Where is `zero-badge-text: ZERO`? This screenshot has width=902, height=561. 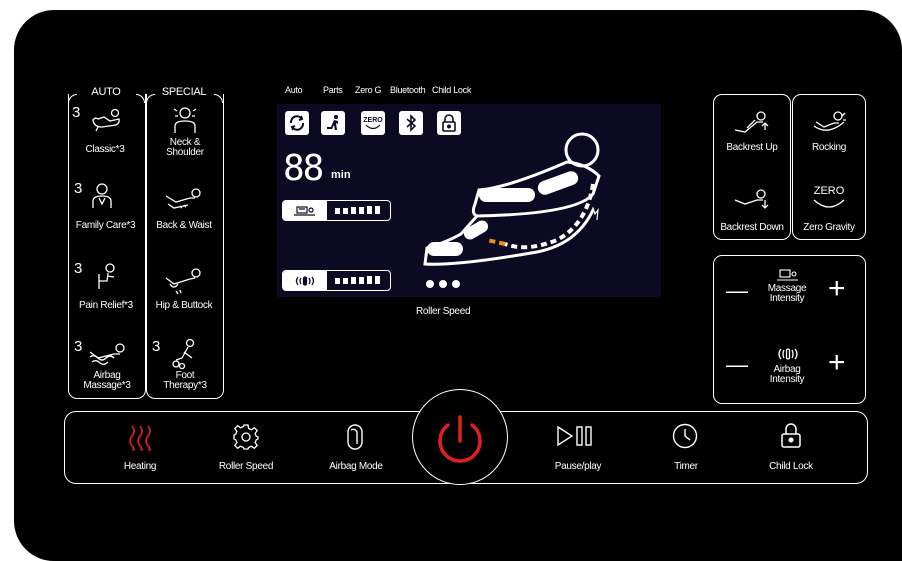
zero-badge-text: ZERO is located at coordinates (373, 120).